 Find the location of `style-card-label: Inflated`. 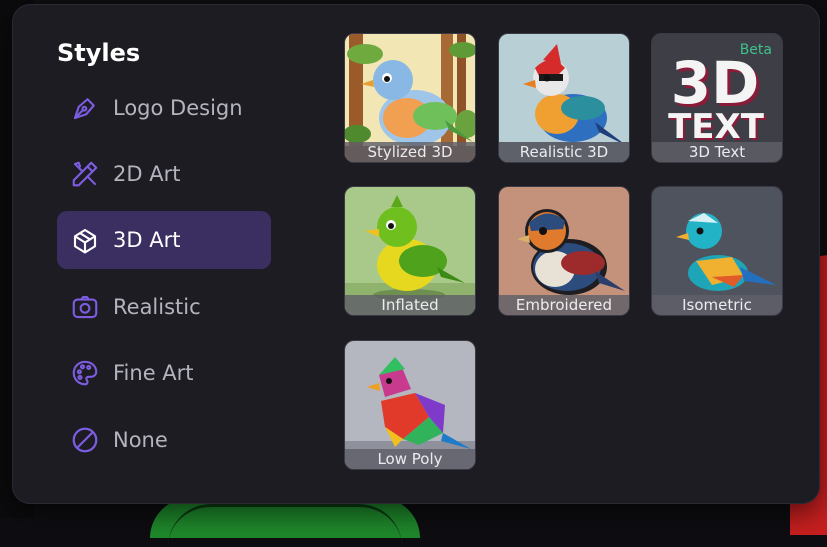

style-card-label: Inflated is located at coordinates (410, 305).